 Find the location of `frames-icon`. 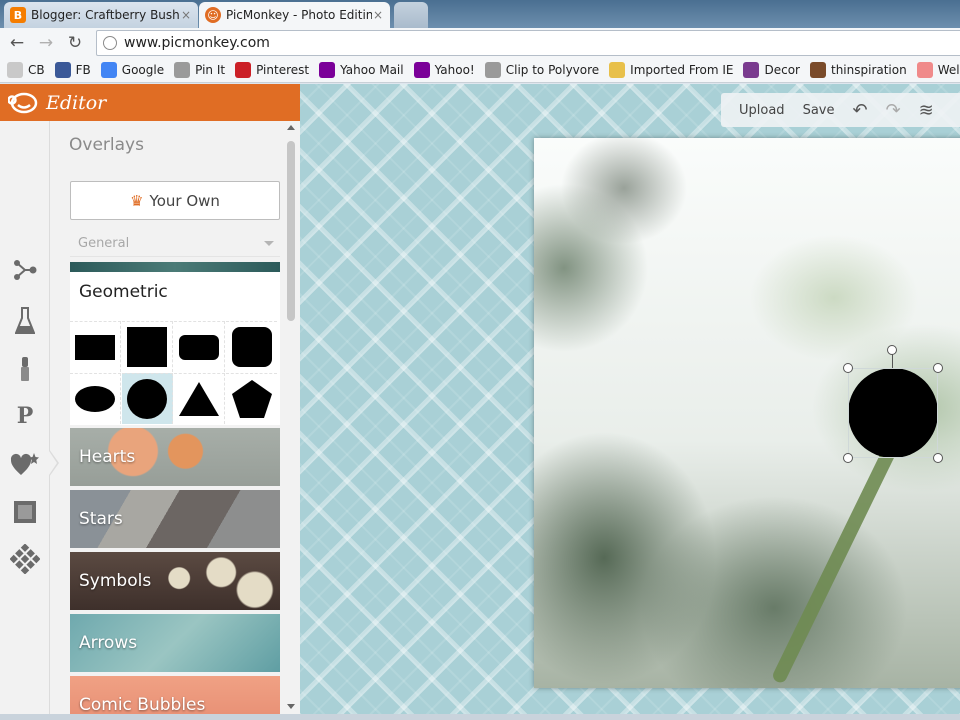

frames-icon is located at coordinates (25, 512).